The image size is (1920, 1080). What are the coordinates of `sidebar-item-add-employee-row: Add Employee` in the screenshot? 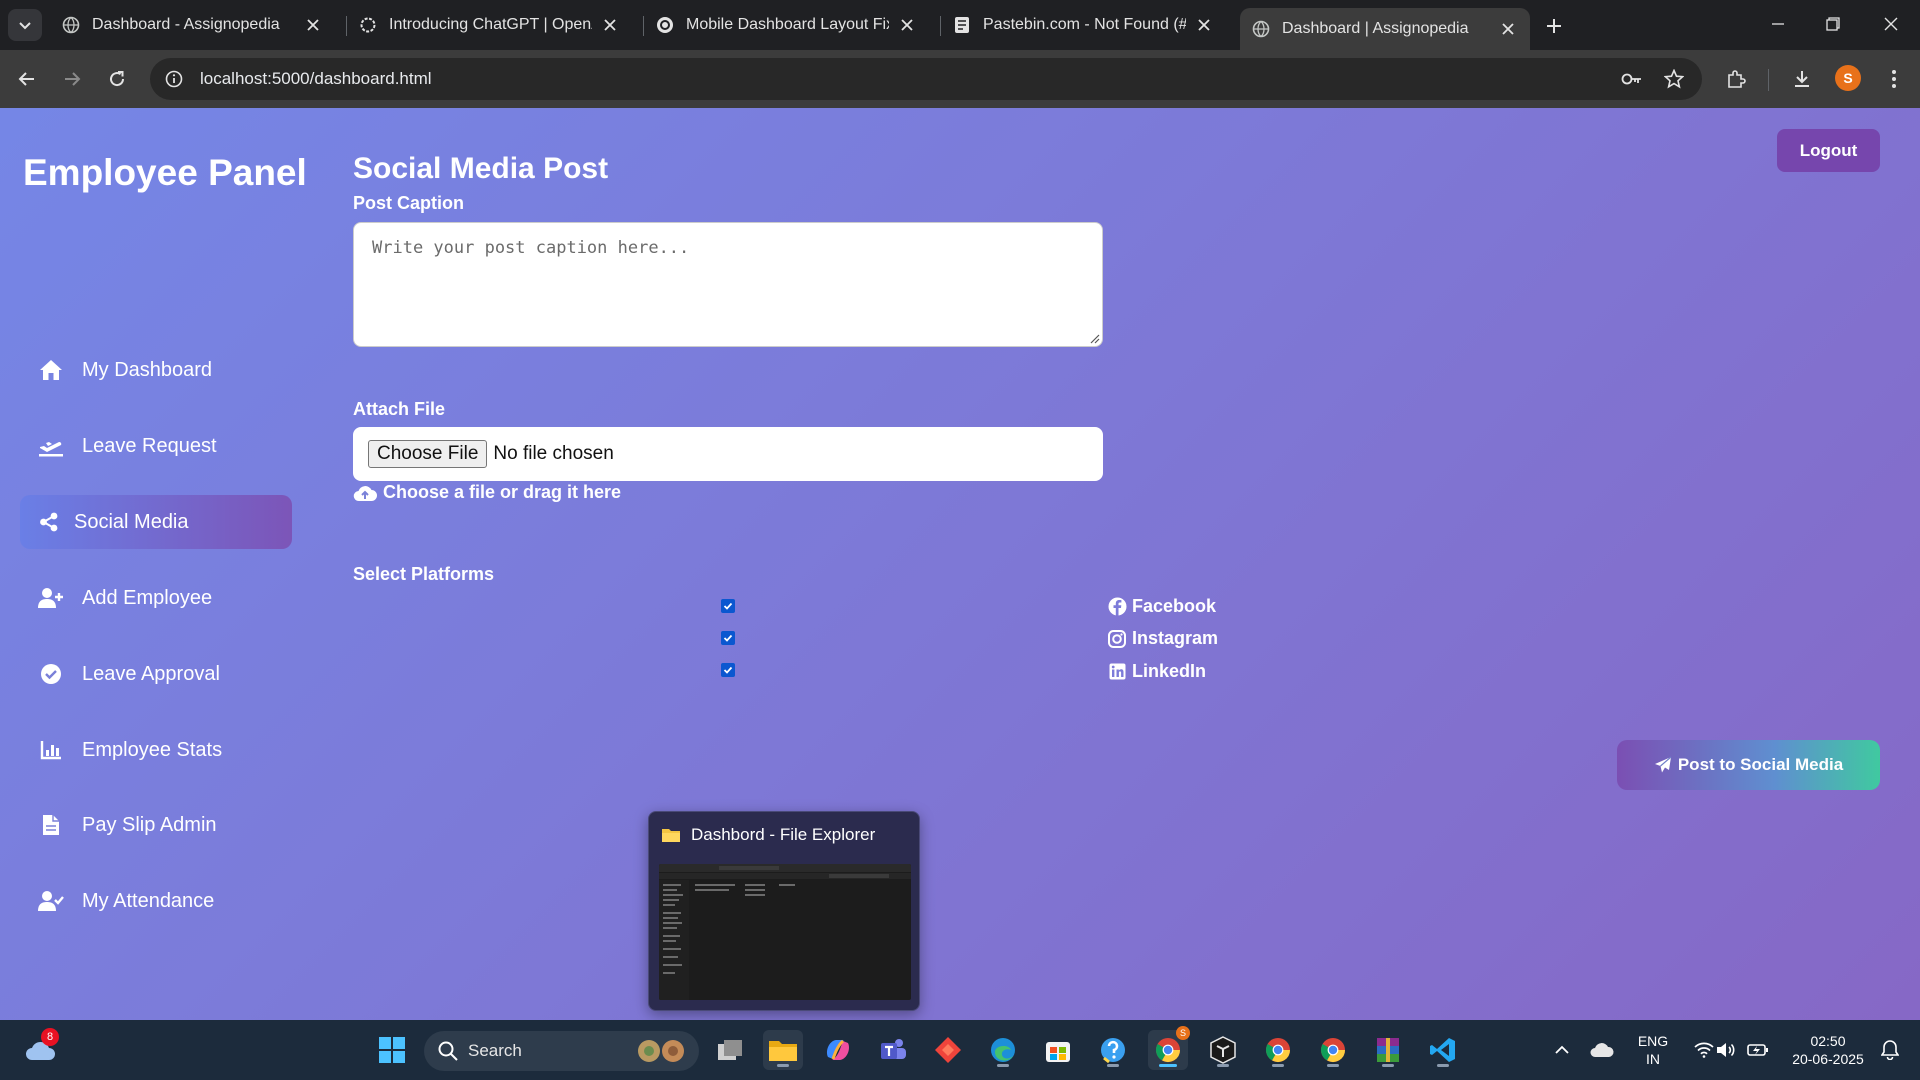 It's located at (156, 598).